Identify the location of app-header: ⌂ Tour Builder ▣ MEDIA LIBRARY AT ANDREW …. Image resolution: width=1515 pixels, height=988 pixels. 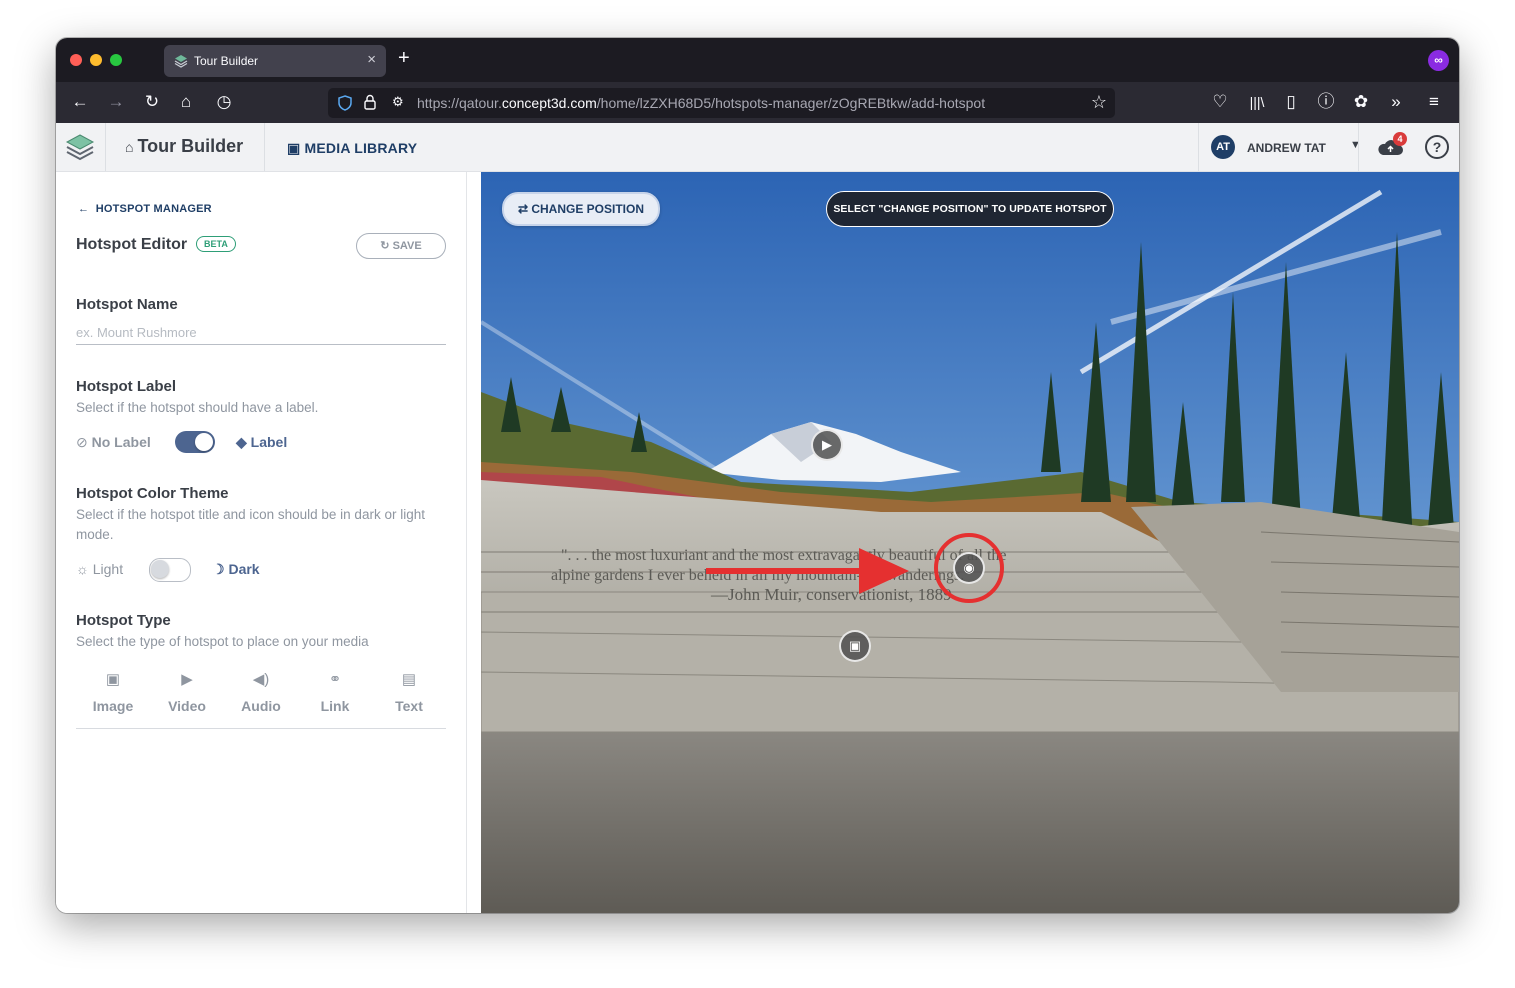
(757, 147).